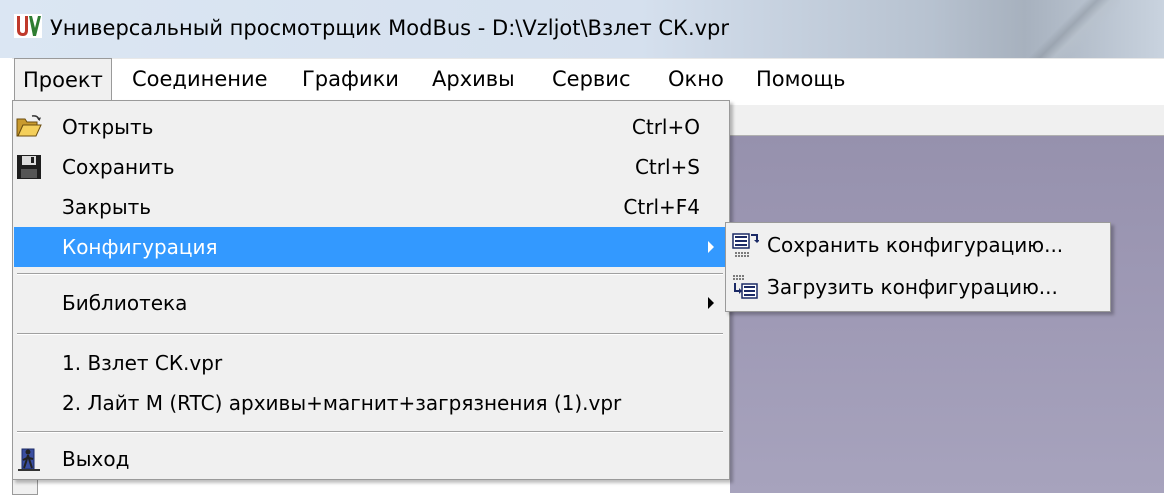 The height and width of the screenshot is (495, 1164). Describe the element at coordinates (371, 303) in the screenshot. I see `menu-item-library: Библиотека` at that location.